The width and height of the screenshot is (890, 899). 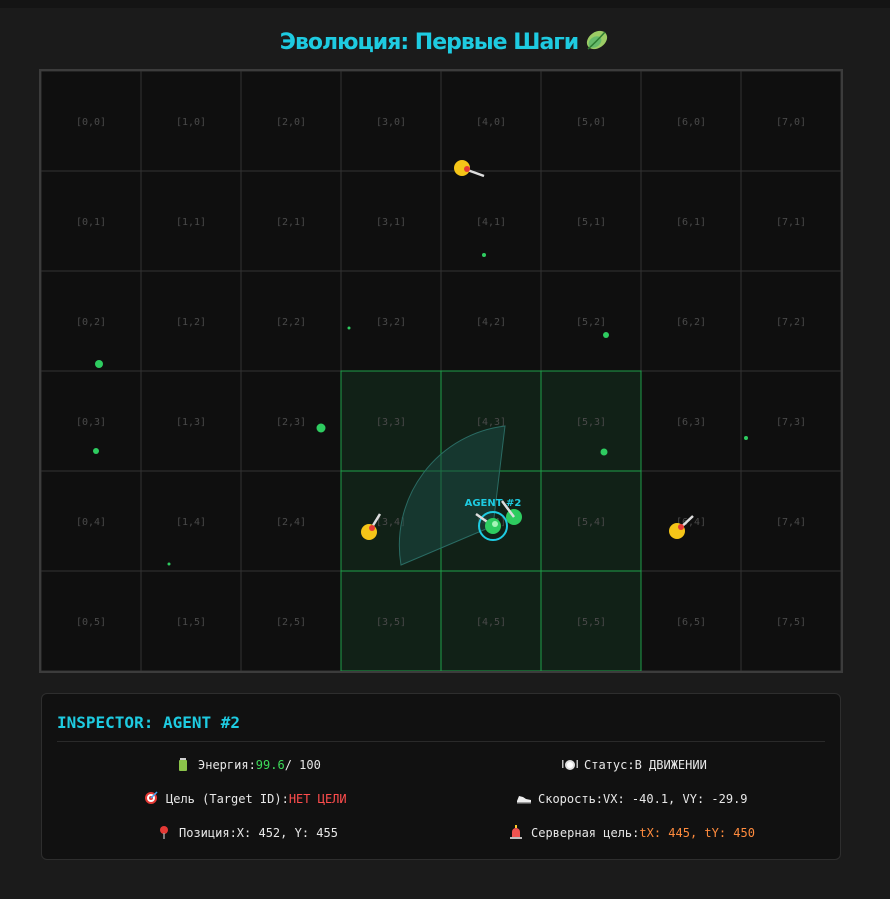 I want to click on cell-label: [1,3], so click(x=191, y=422).